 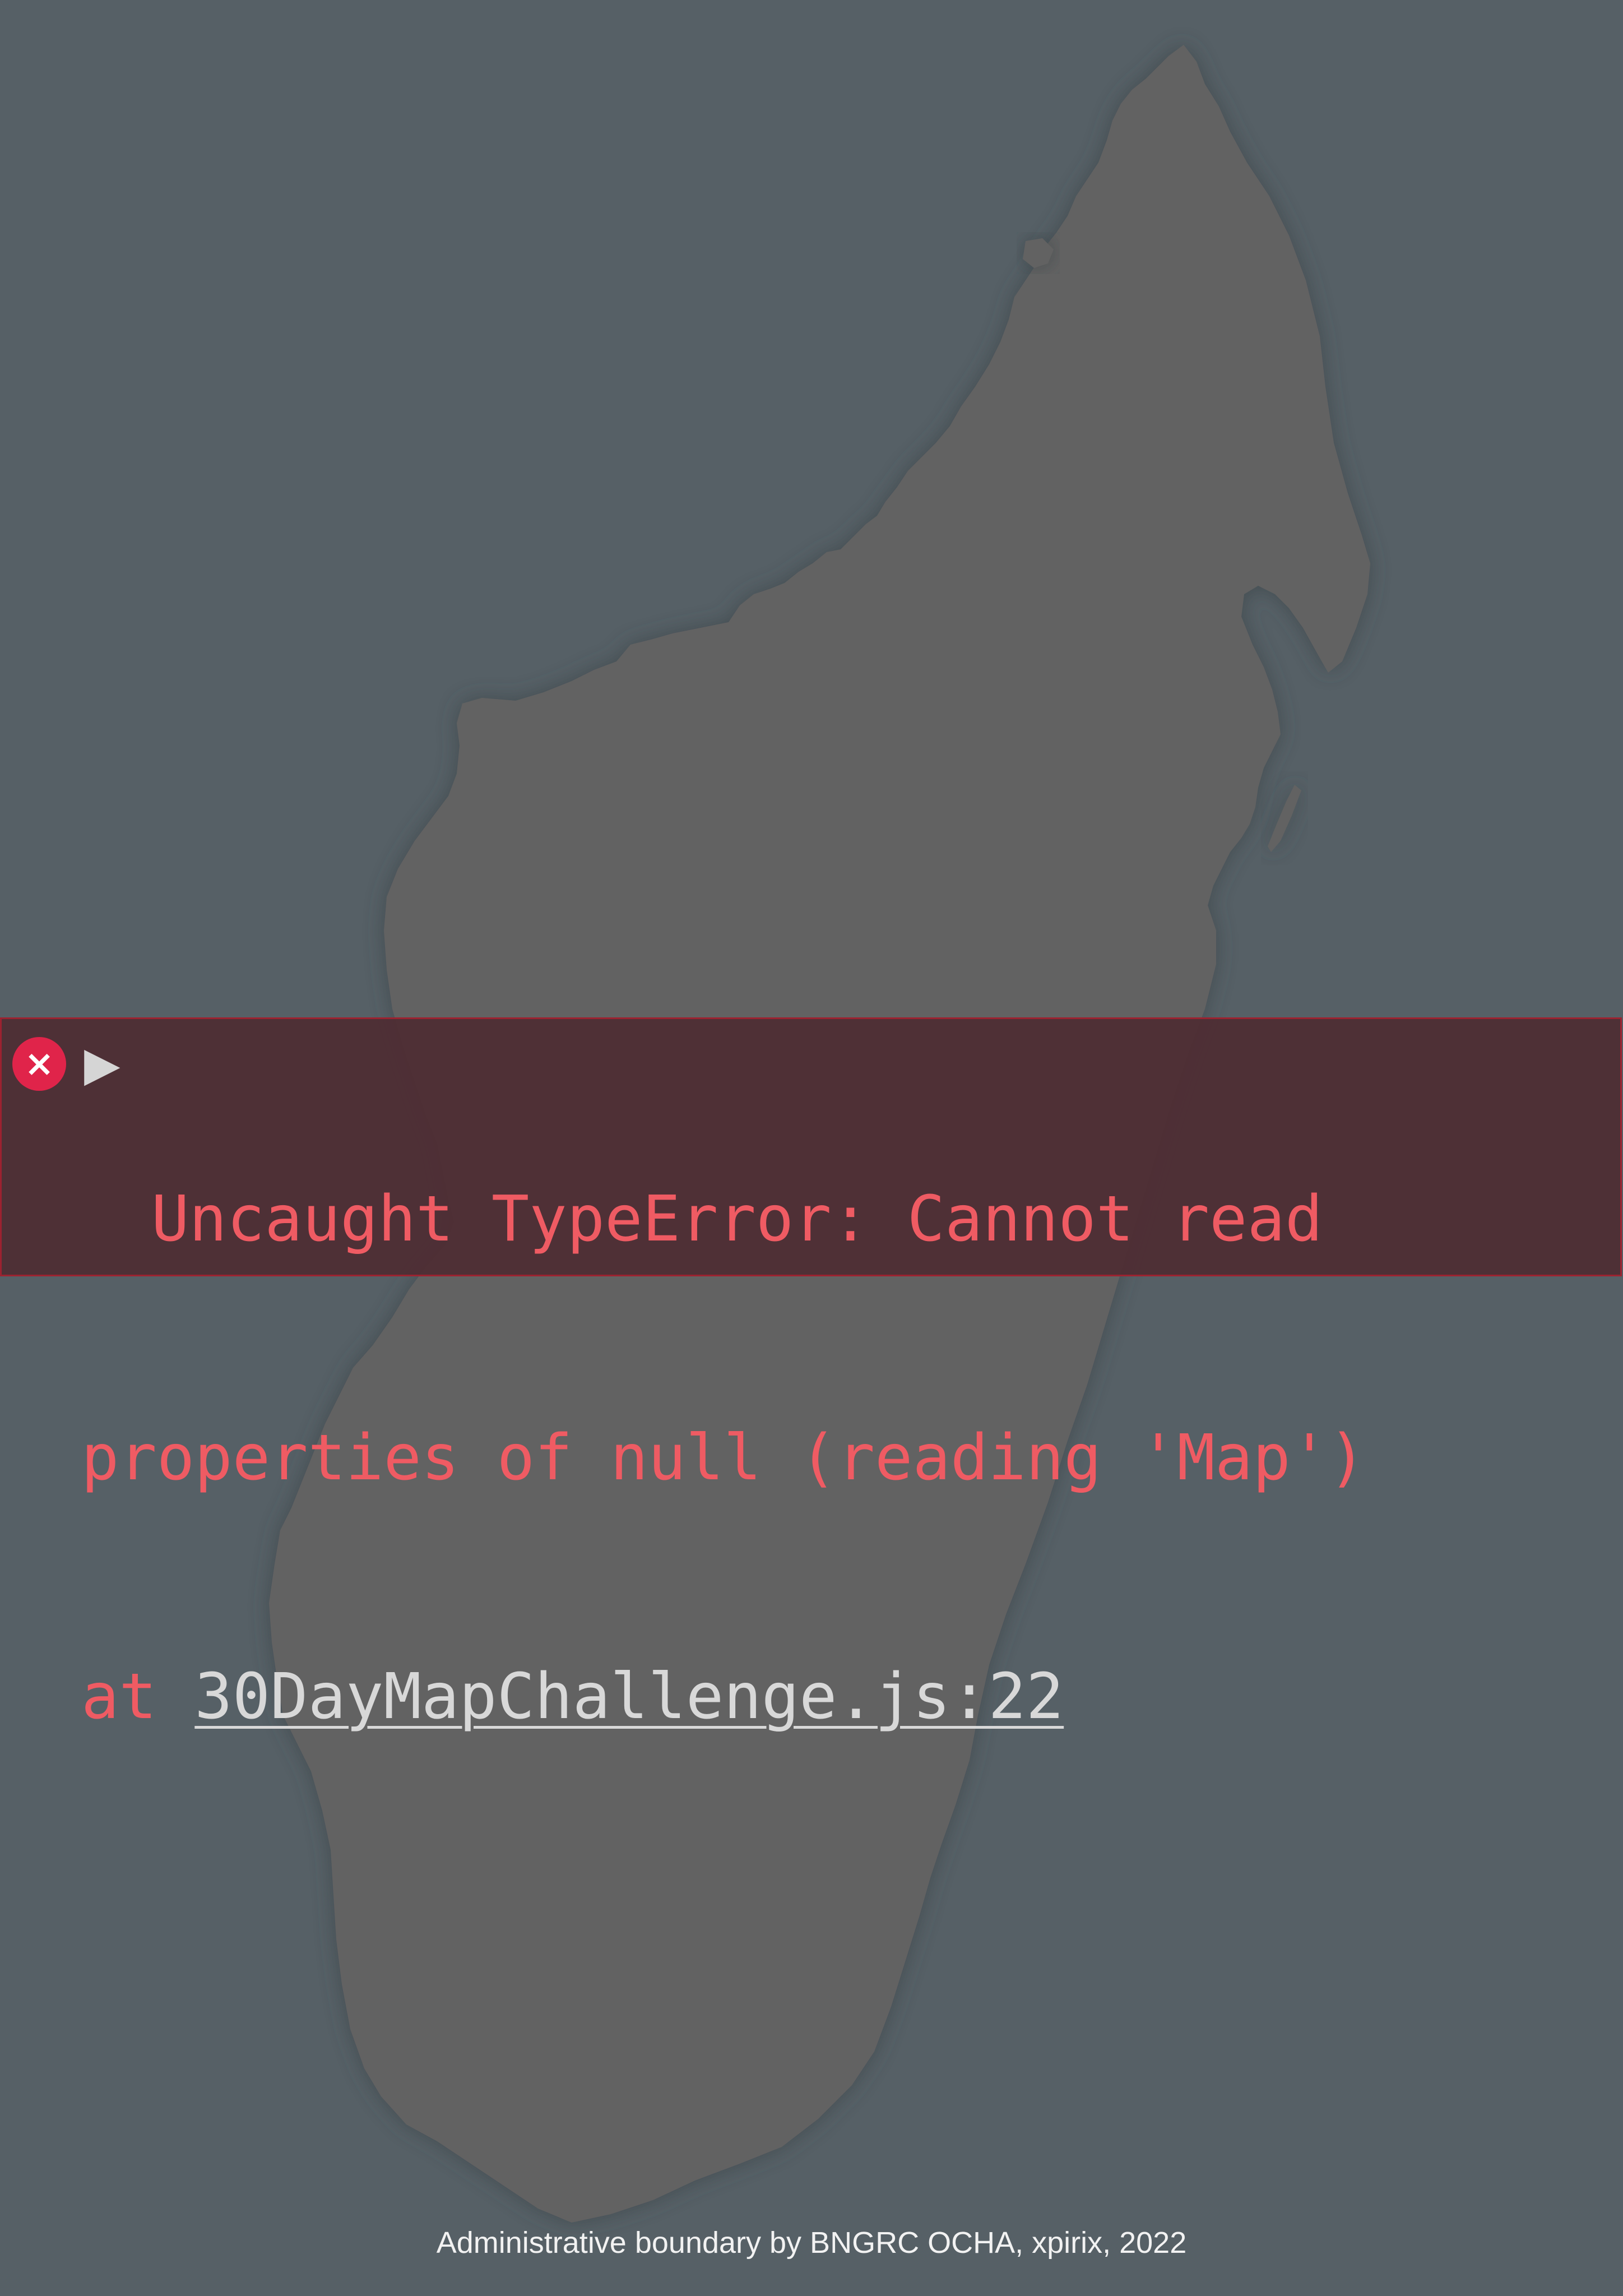 I want to click on error-location-prefix: at, so click(x=138, y=1696).